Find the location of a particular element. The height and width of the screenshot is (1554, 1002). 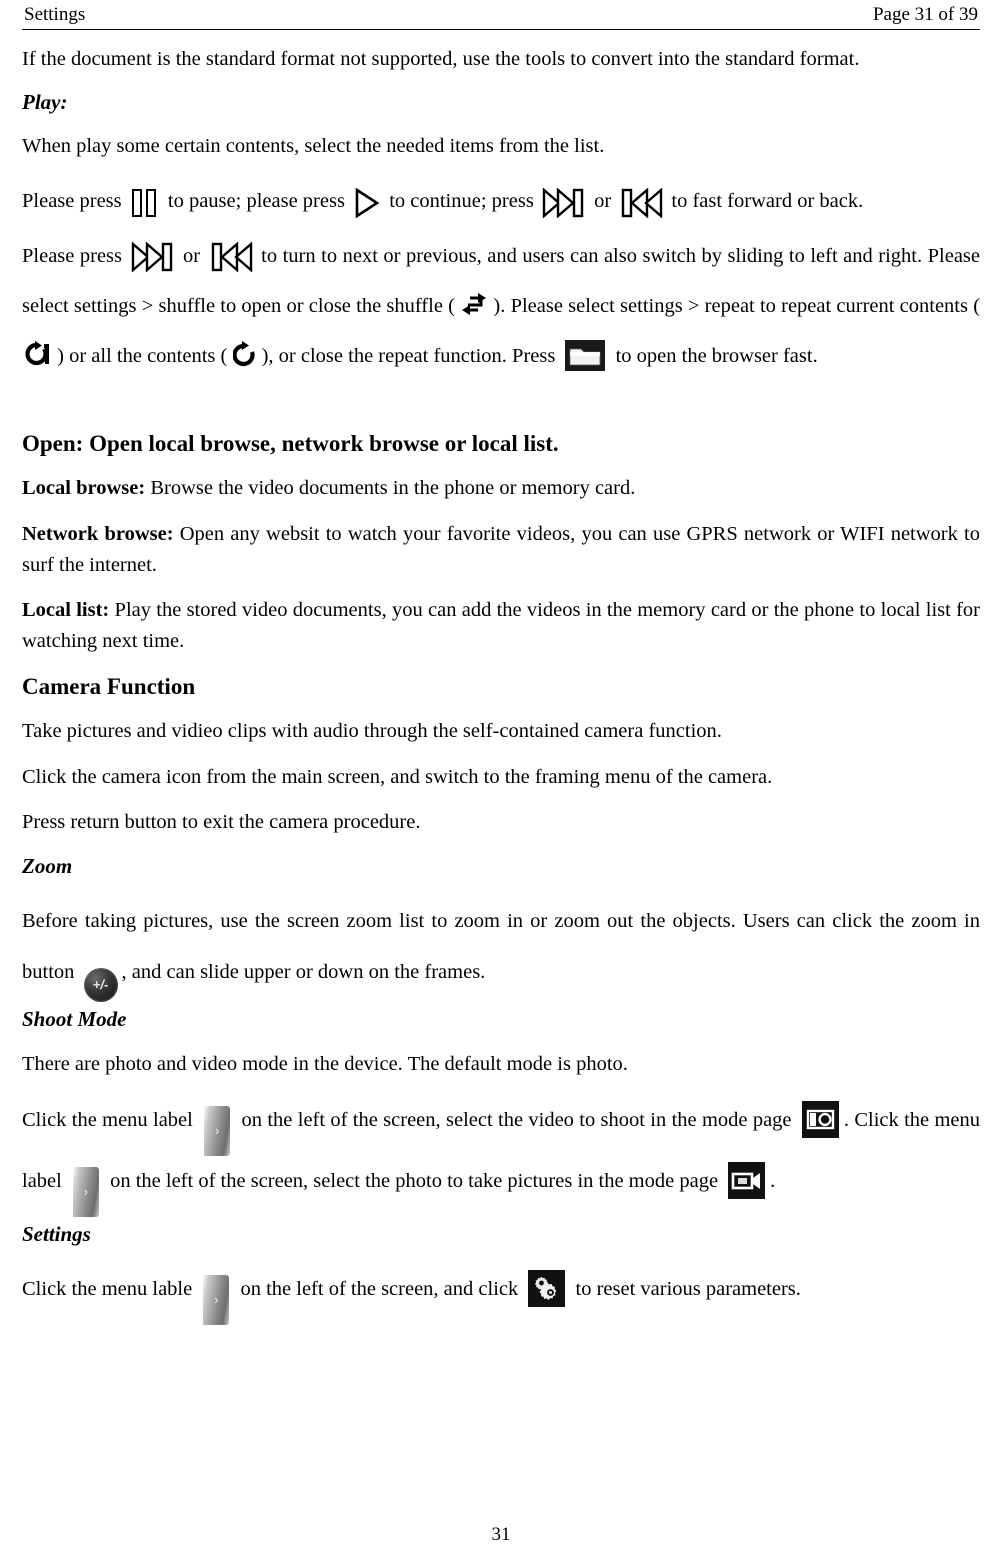

repeat-one-icon is located at coordinates (37, 355).